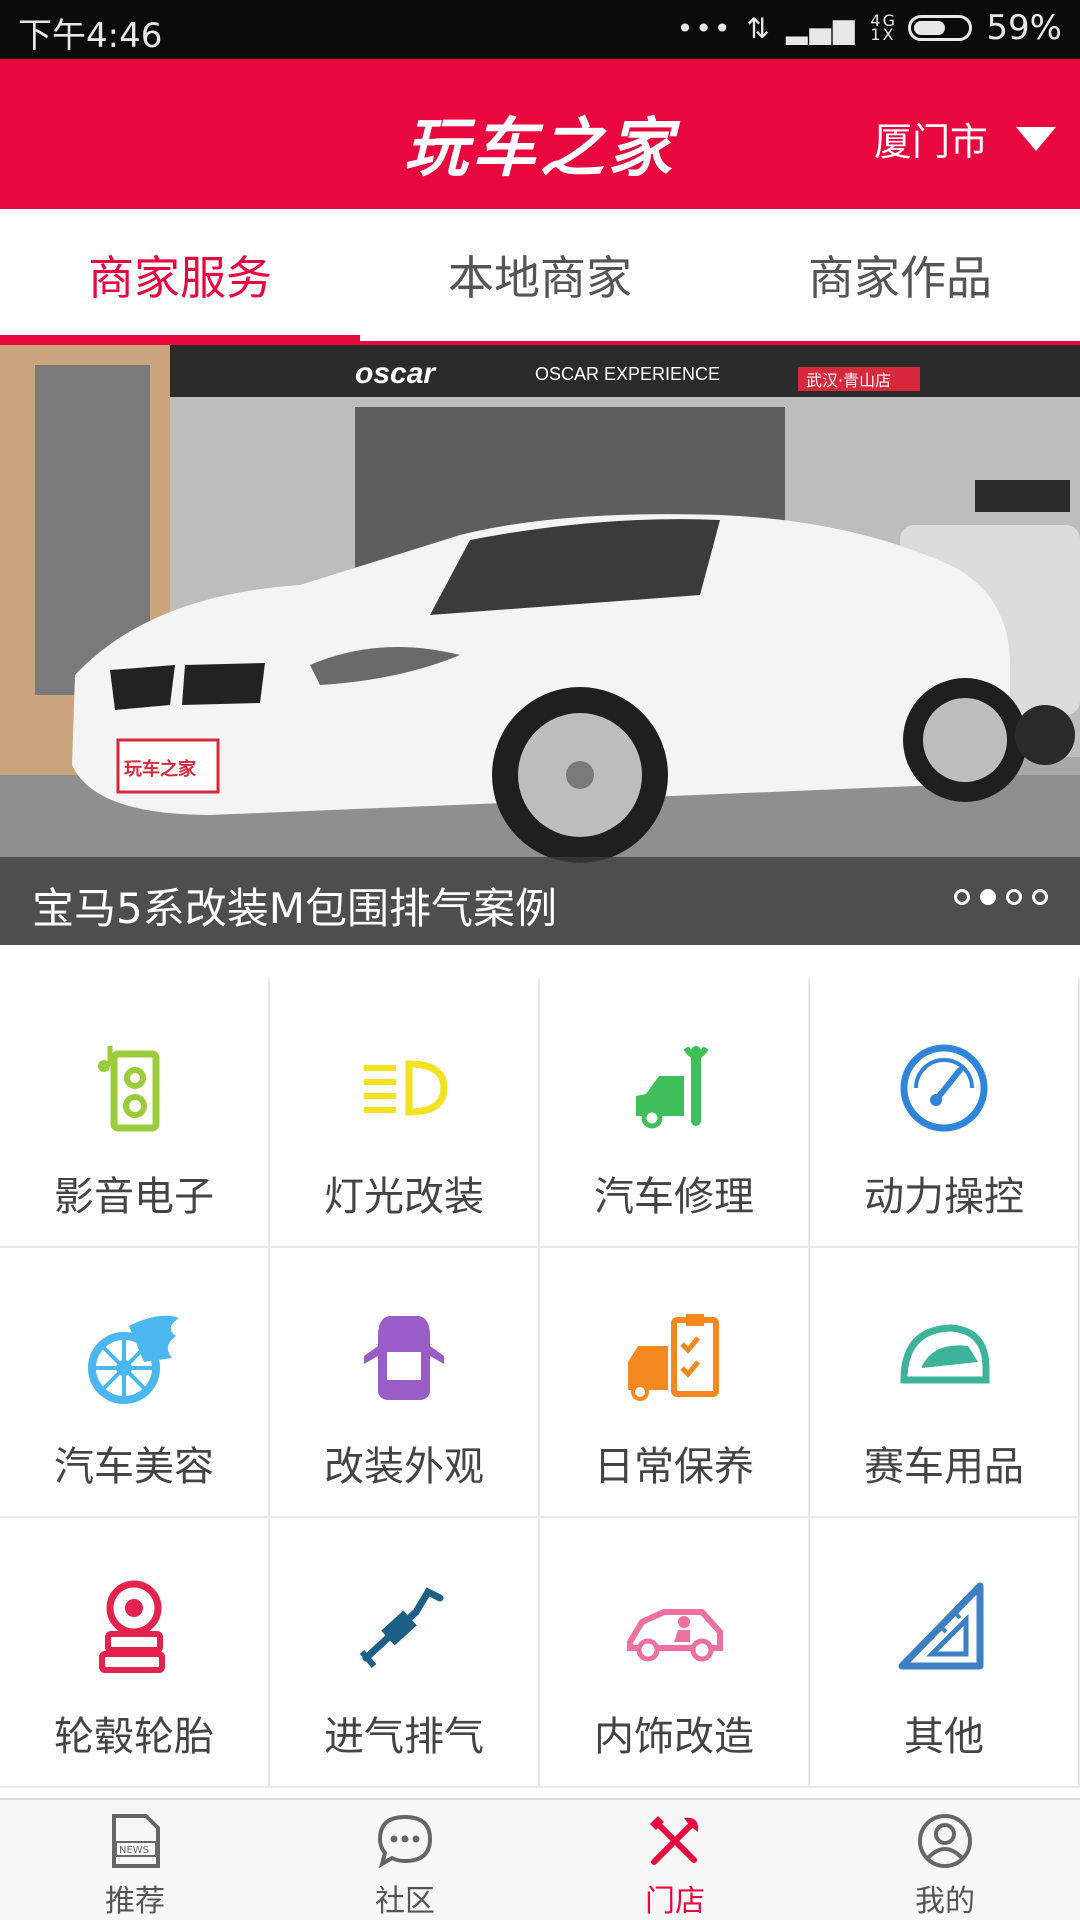 The width and height of the screenshot is (1080, 1920). Describe the element at coordinates (180, 338) in the screenshot. I see `active-tab-indicator` at that location.